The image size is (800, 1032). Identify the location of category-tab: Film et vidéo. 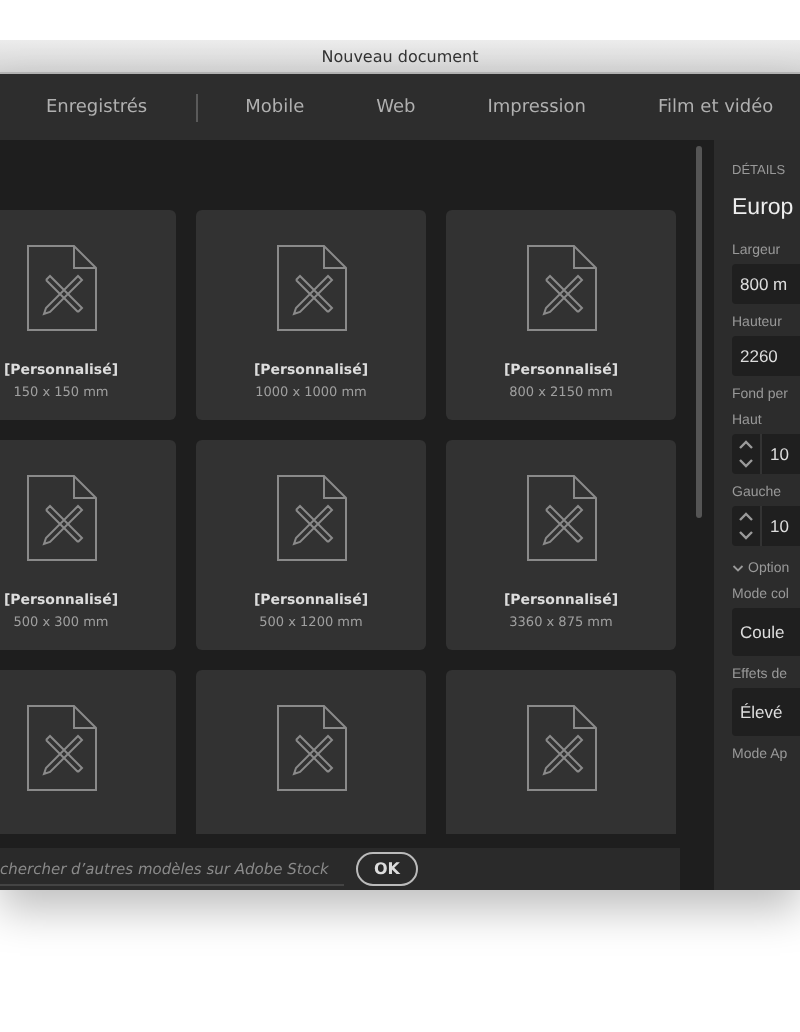
(716, 107).